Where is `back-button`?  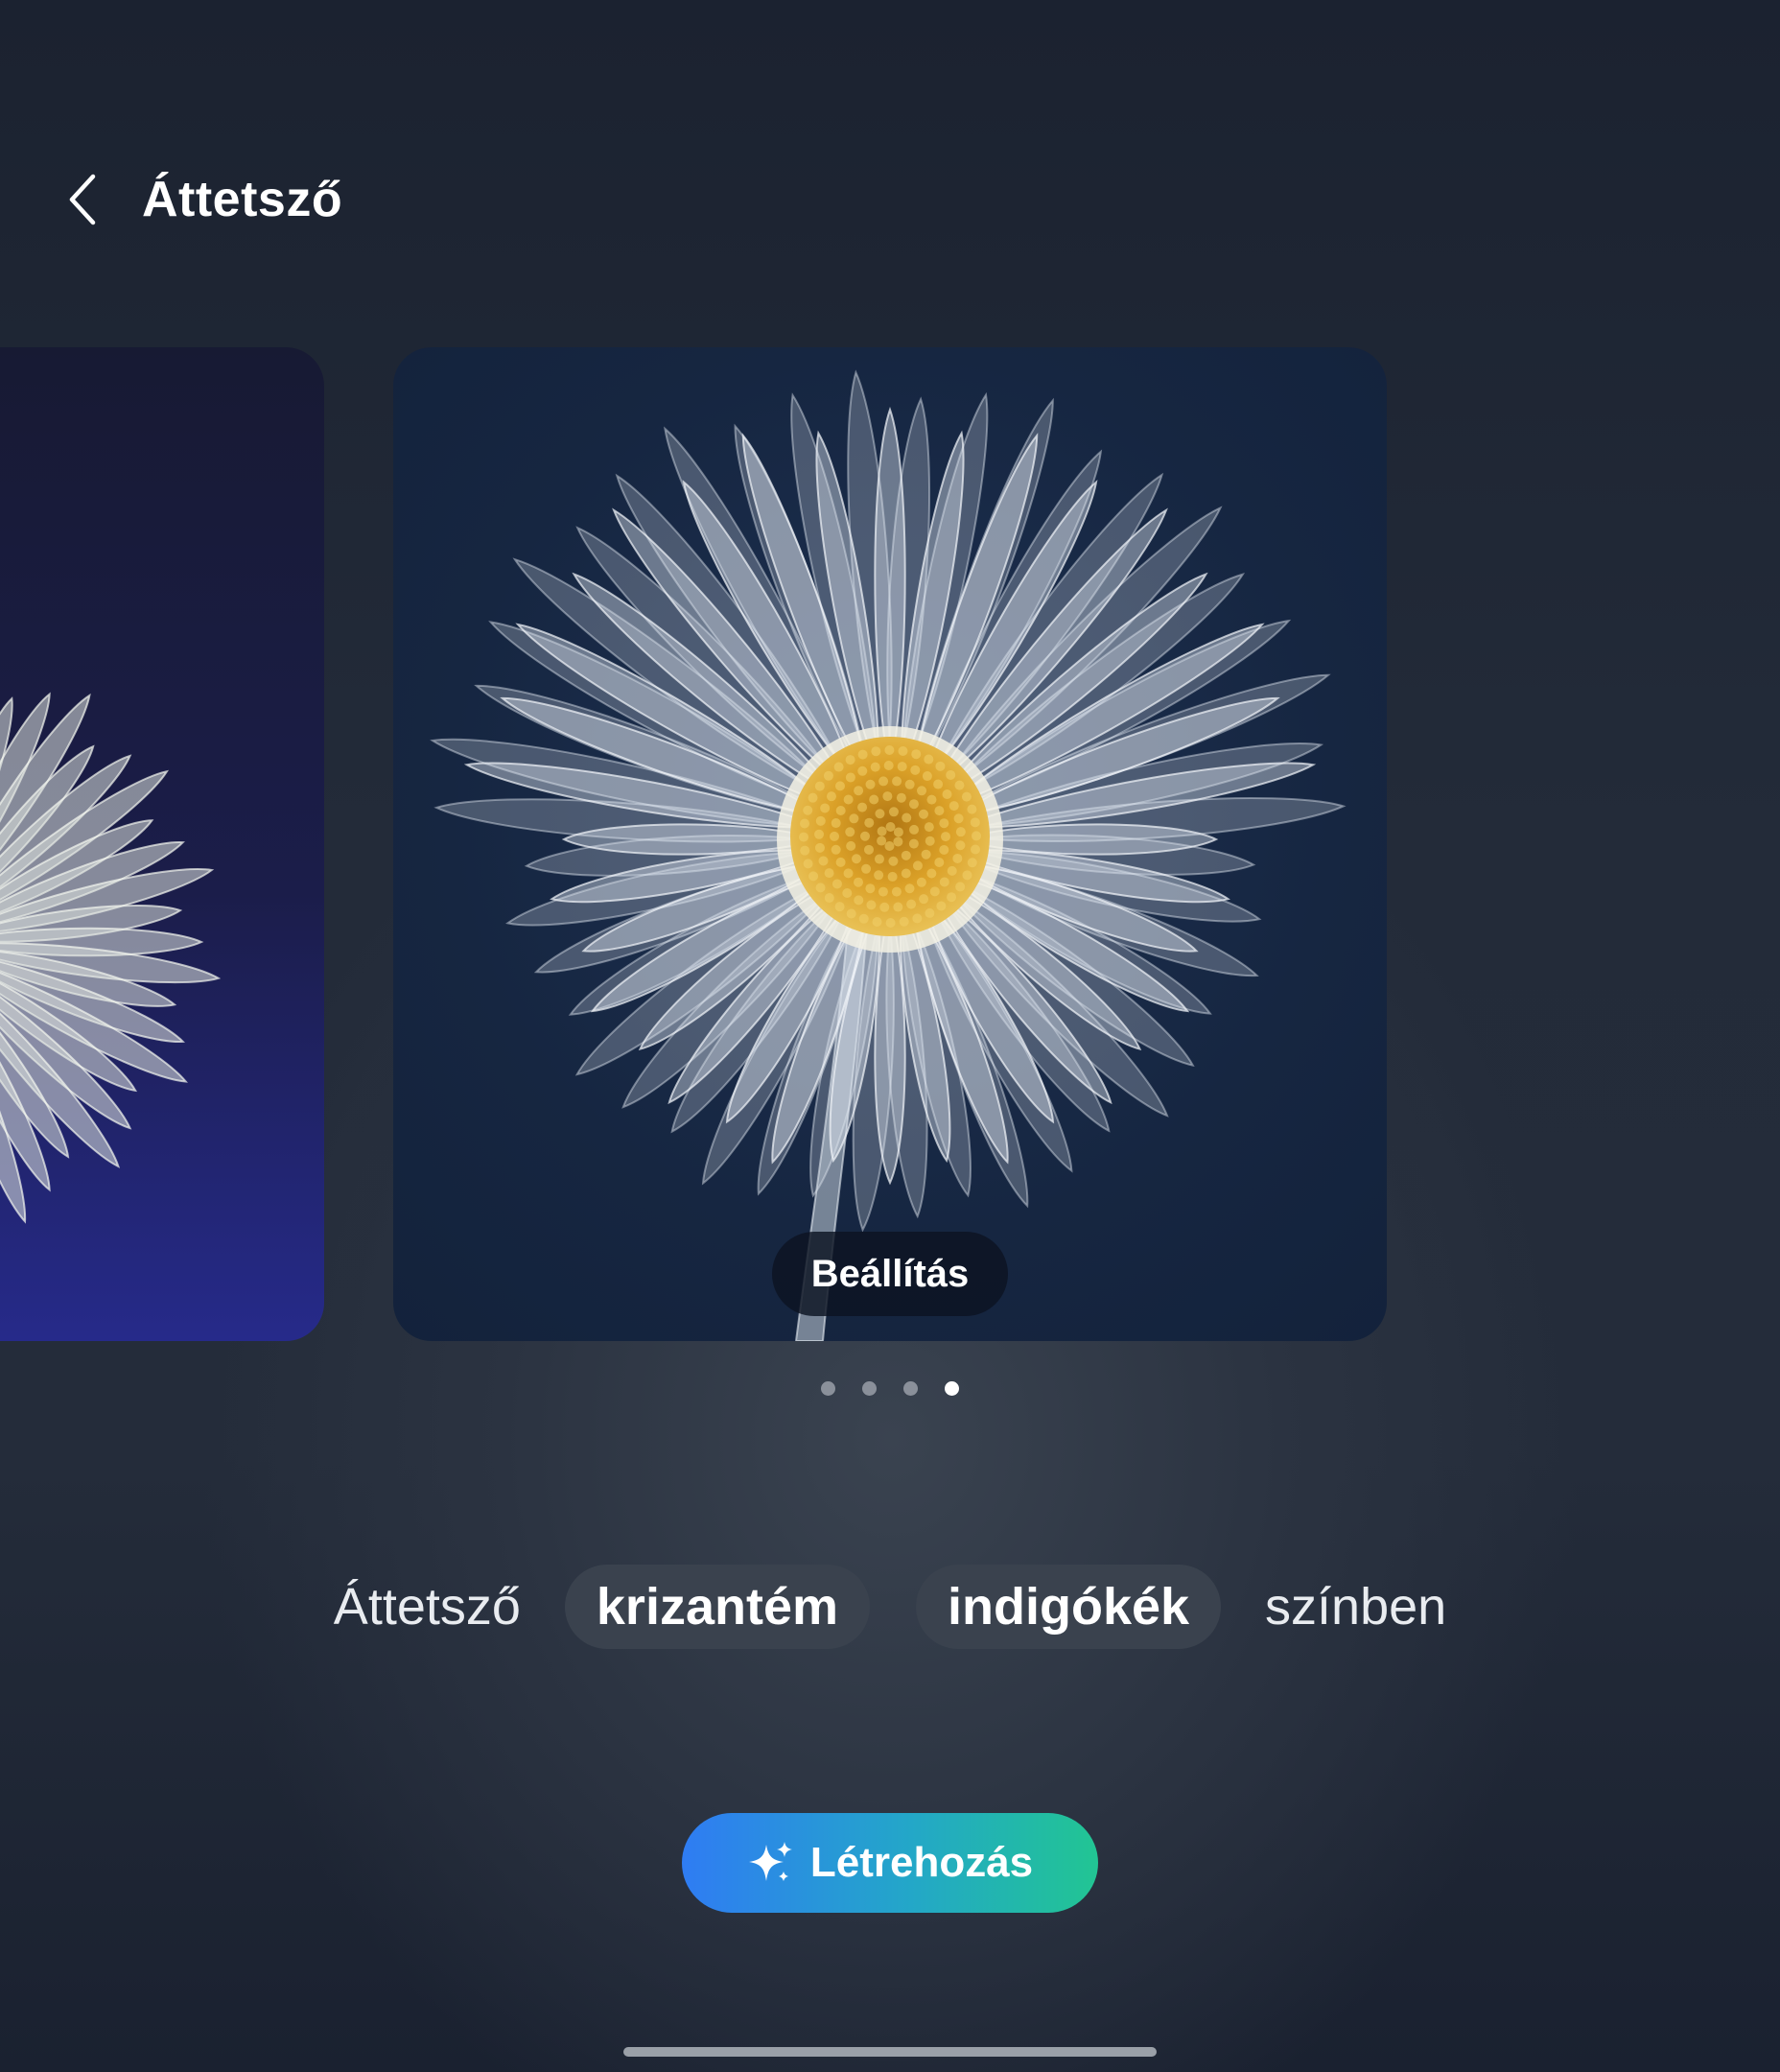 back-button is located at coordinates (82, 199).